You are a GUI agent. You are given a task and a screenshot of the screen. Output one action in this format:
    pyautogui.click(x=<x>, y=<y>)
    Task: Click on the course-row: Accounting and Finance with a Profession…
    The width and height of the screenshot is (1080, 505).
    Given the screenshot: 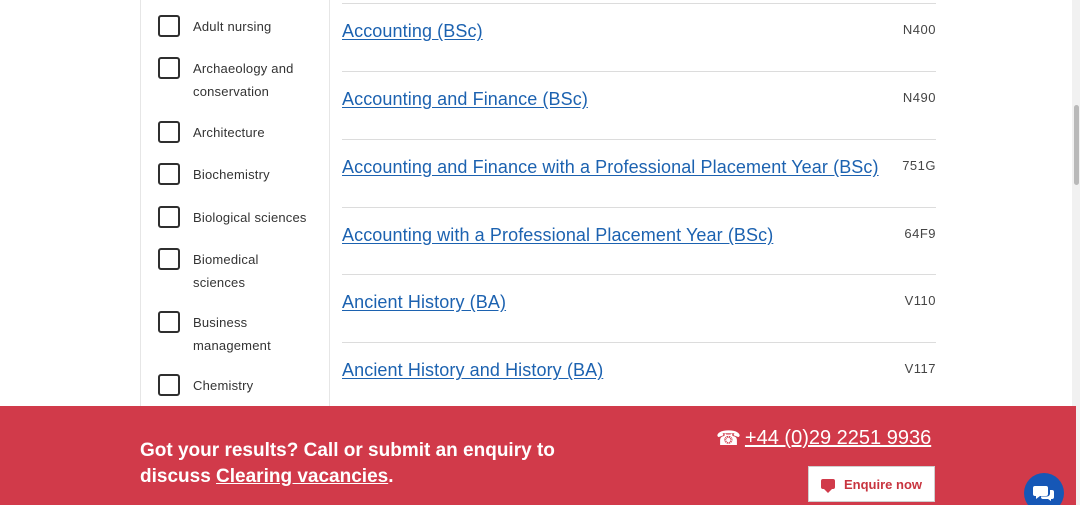 What is the action you would take?
    pyautogui.click(x=639, y=173)
    